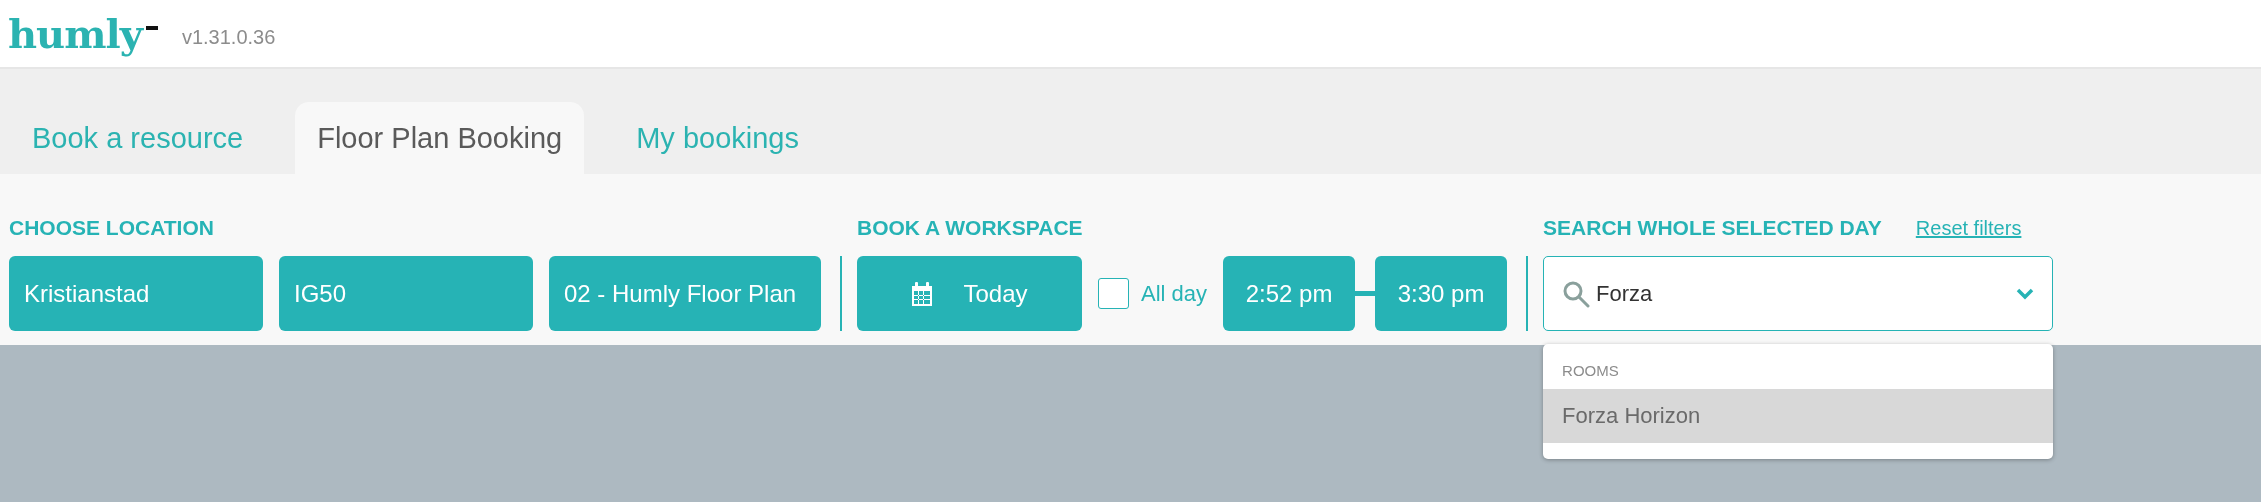 This screenshot has height=502, width=2261. I want to click on tab: Floor Plan Booking, so click(440, 138).